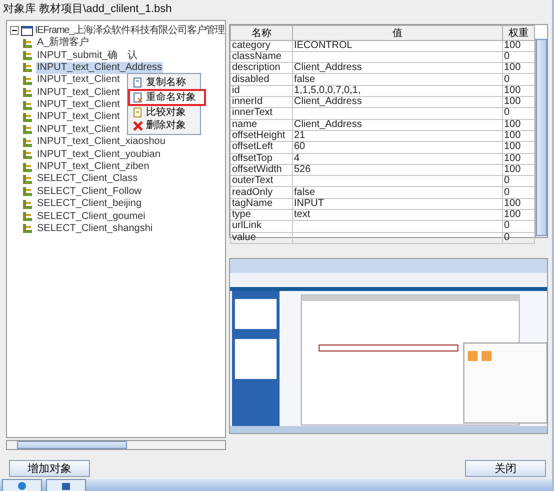  I want to click on table-cell: 1,1,5,0,0,7,0,1,, so click(397, 91).